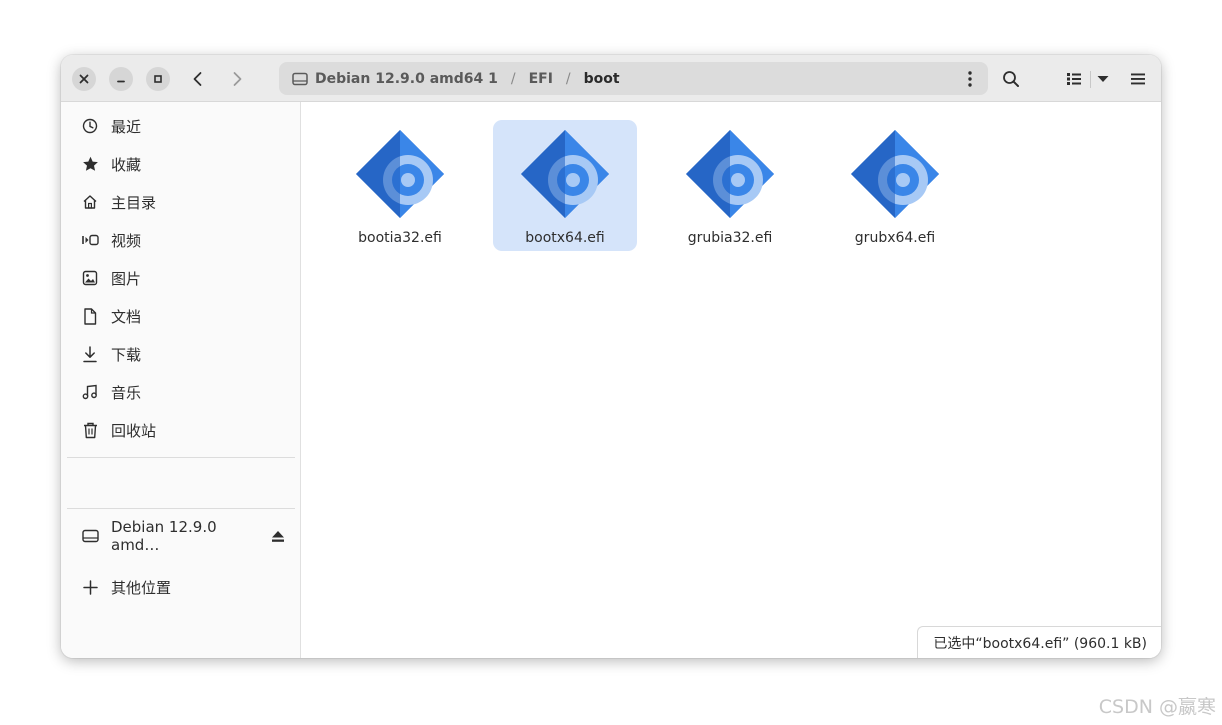 The height and width of the screenshot is (725, 1222). What do you see at coordinates (406, 79) in the screenshot?
I see `breadcrumb-drive: Debian 12.9.0 amd64 1` at bounding box center [406, 79].